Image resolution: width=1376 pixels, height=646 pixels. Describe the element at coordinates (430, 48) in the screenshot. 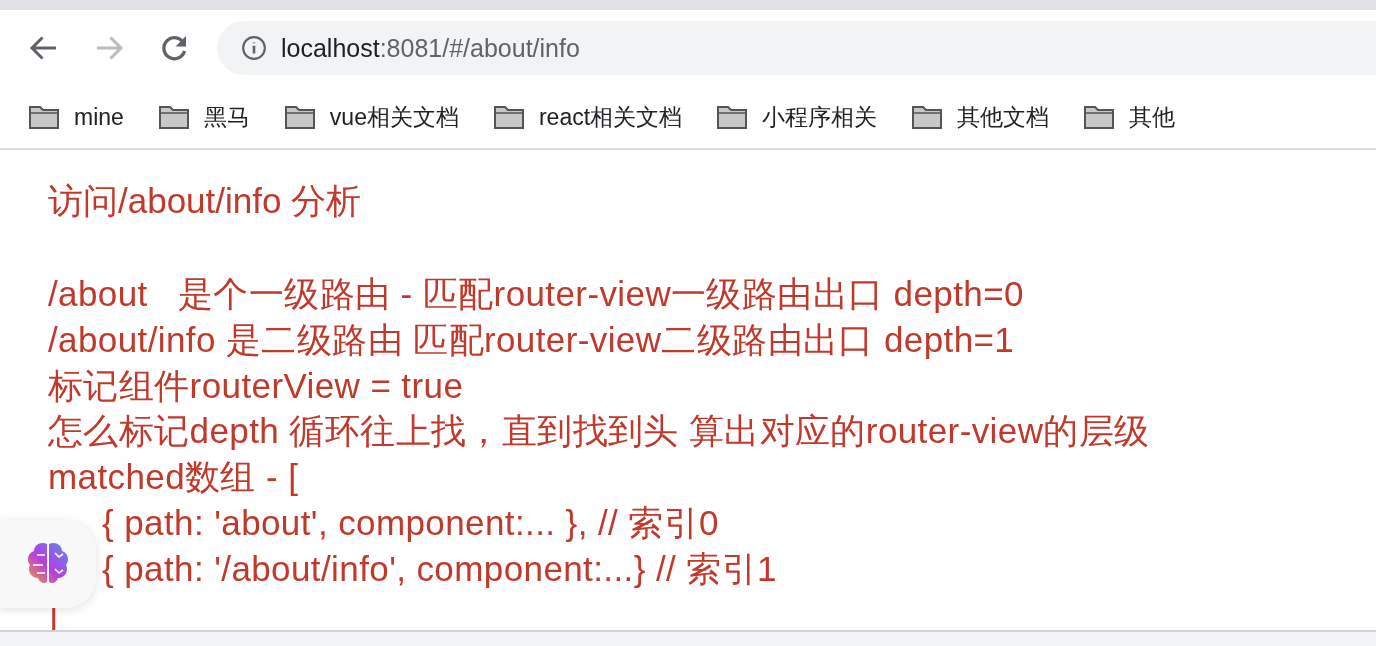

I see `url-text: localhost:8081/#/about/info` at that location.